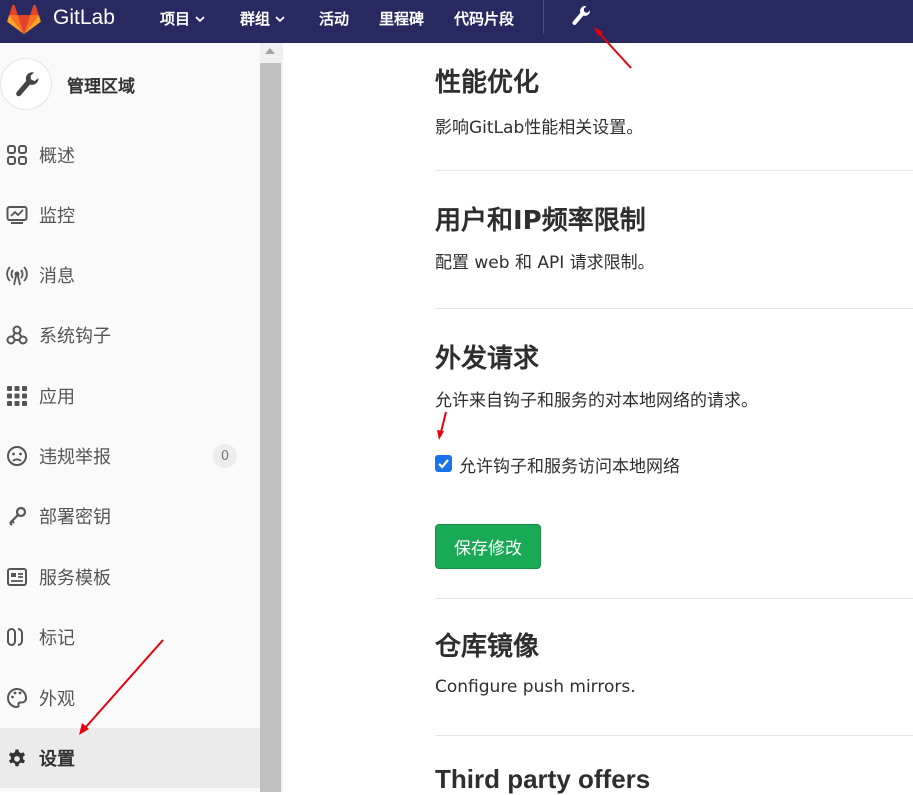 This screenshot has width=913, height=795. I want to click on nav-groups-label: 群组, so click(255, 19).